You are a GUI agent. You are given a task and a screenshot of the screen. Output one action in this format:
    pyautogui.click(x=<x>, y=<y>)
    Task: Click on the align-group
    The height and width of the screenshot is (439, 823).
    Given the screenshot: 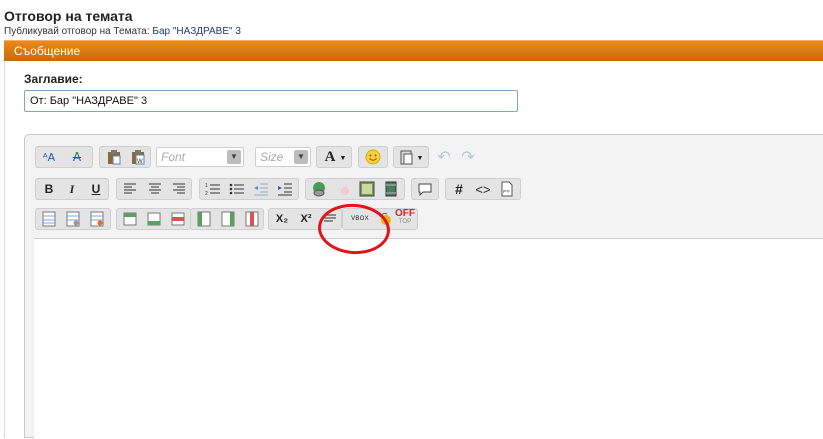 What is the action you would take?
    pyautogui.click(x=154, y=189)
    